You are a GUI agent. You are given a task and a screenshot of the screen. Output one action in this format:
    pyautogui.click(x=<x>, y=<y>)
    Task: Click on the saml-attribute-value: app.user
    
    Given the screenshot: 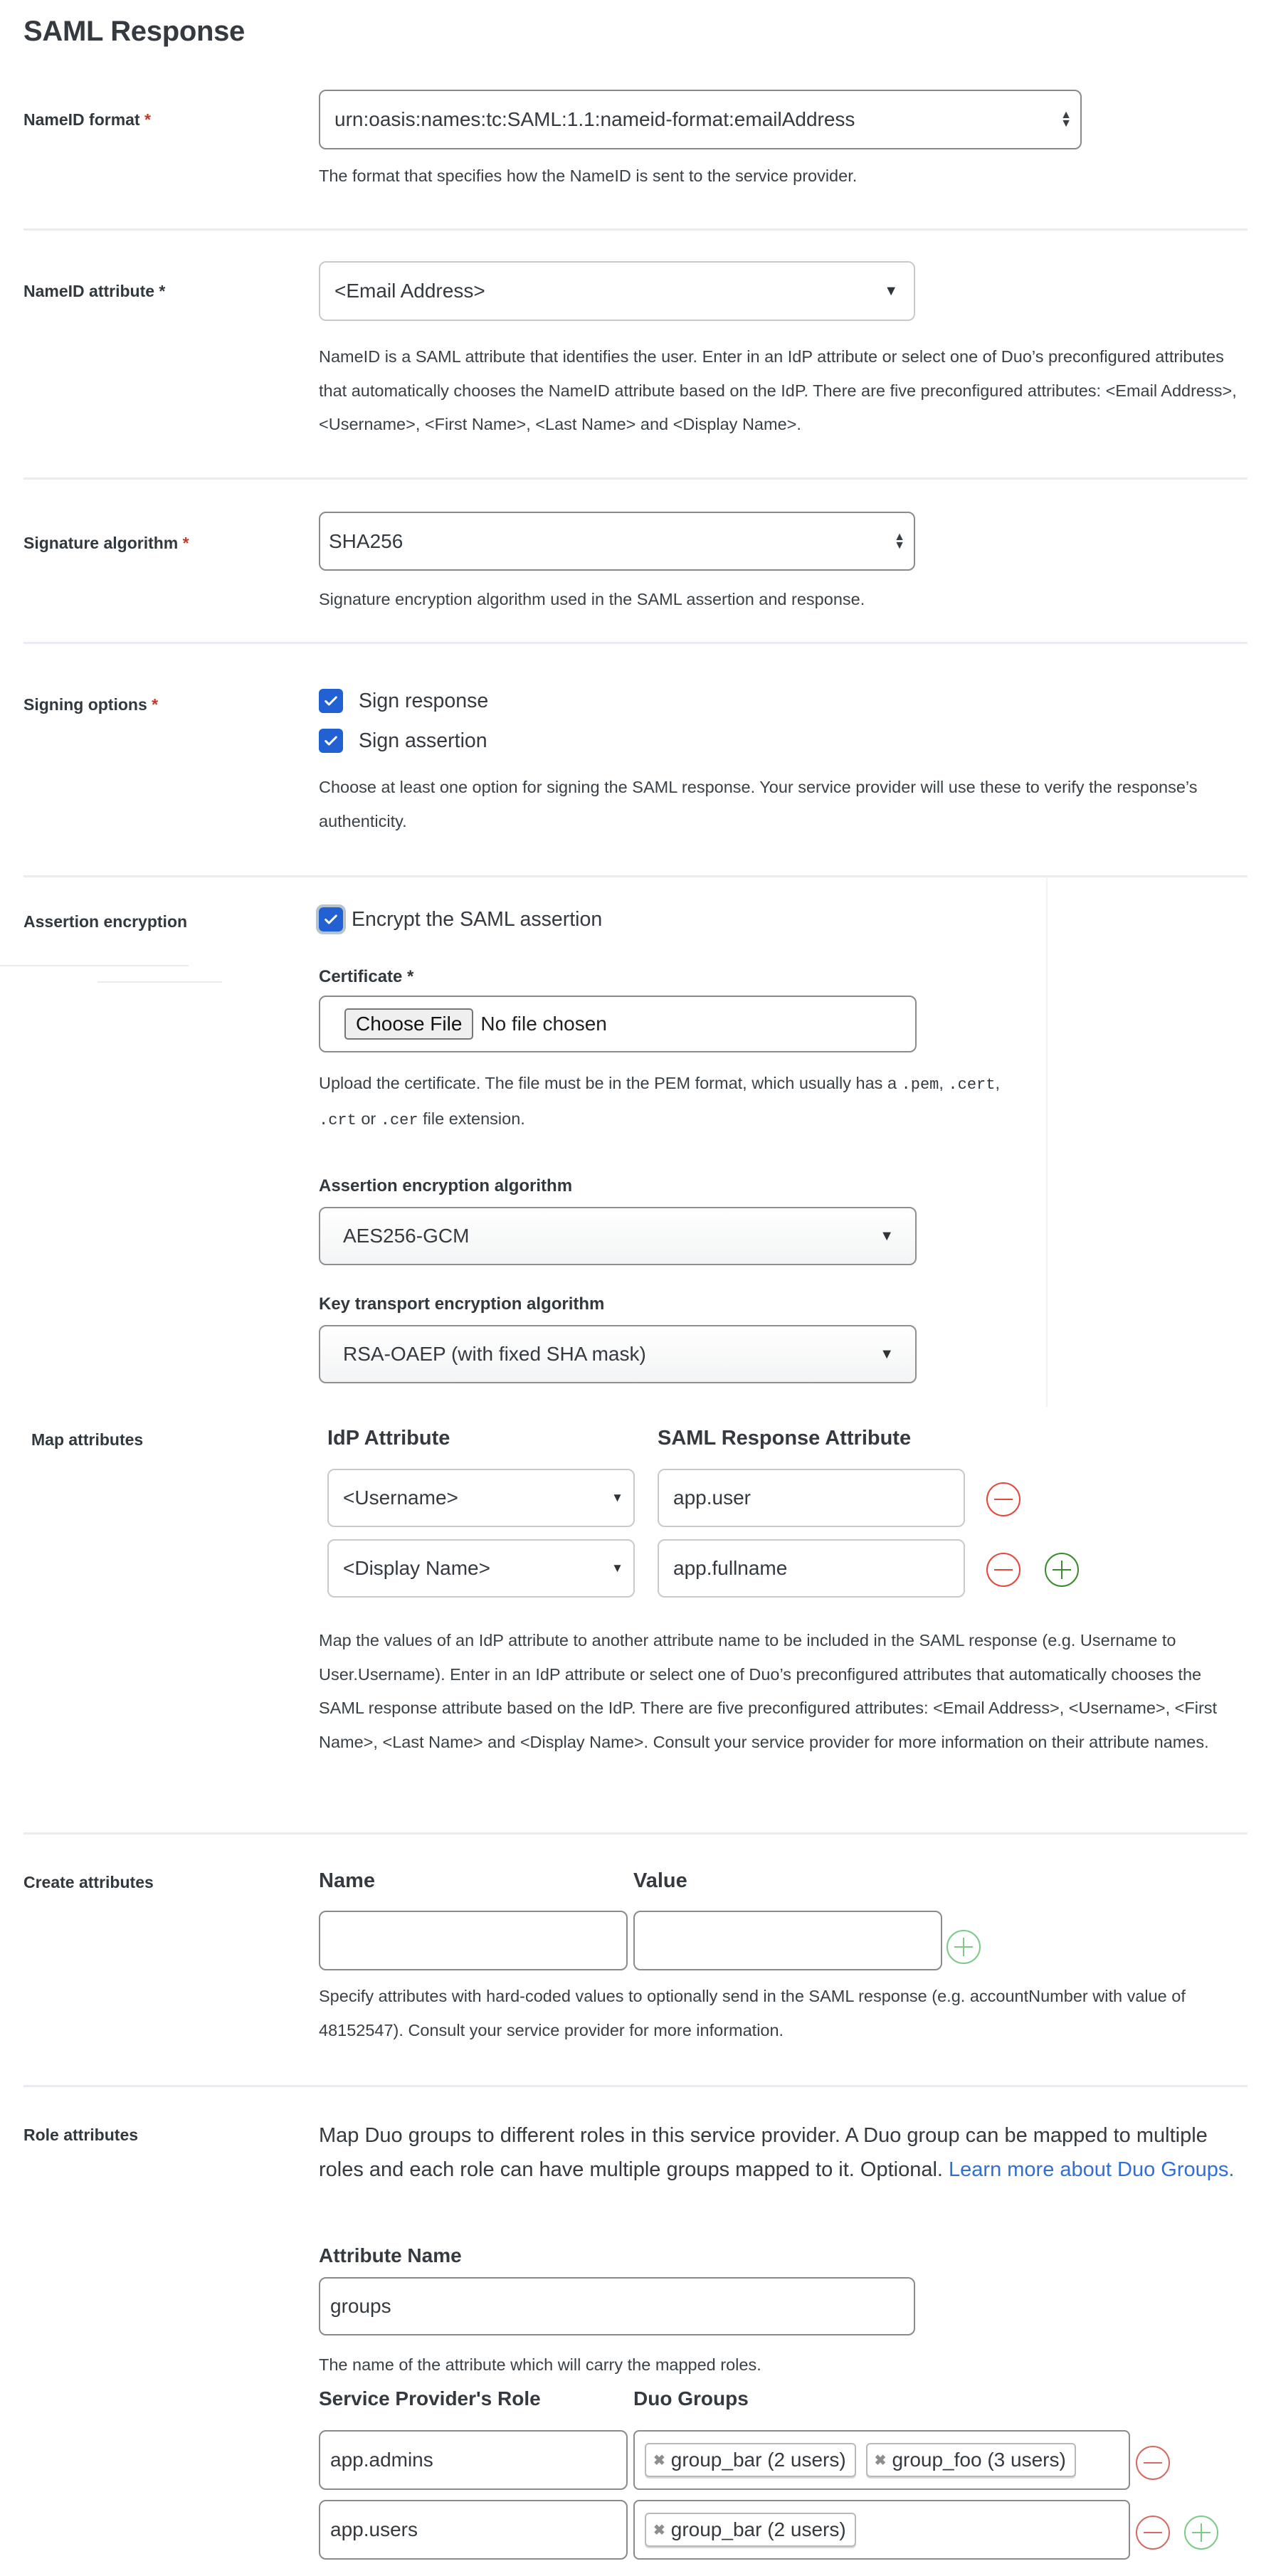 What is the action you would take?
    pyautogui.click(x=712, y=1498)
    